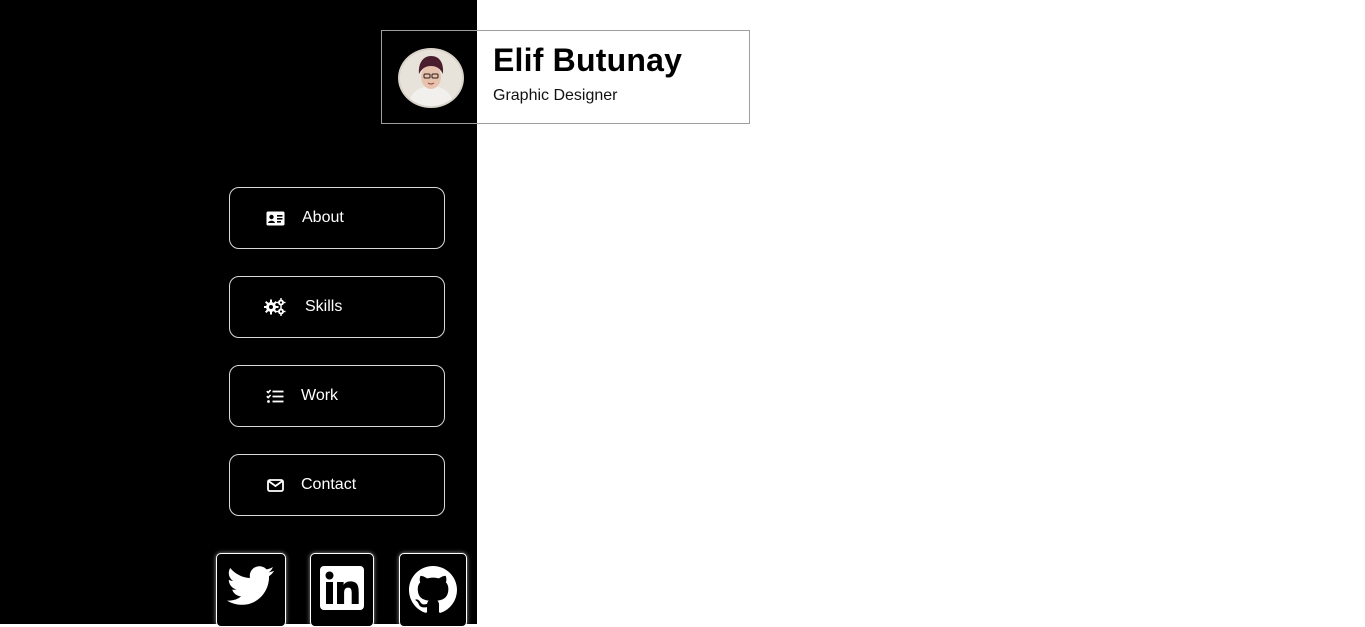 The image size is (1365, 627). I want to click on nav-skills-button: Skills, so click(337, 307).